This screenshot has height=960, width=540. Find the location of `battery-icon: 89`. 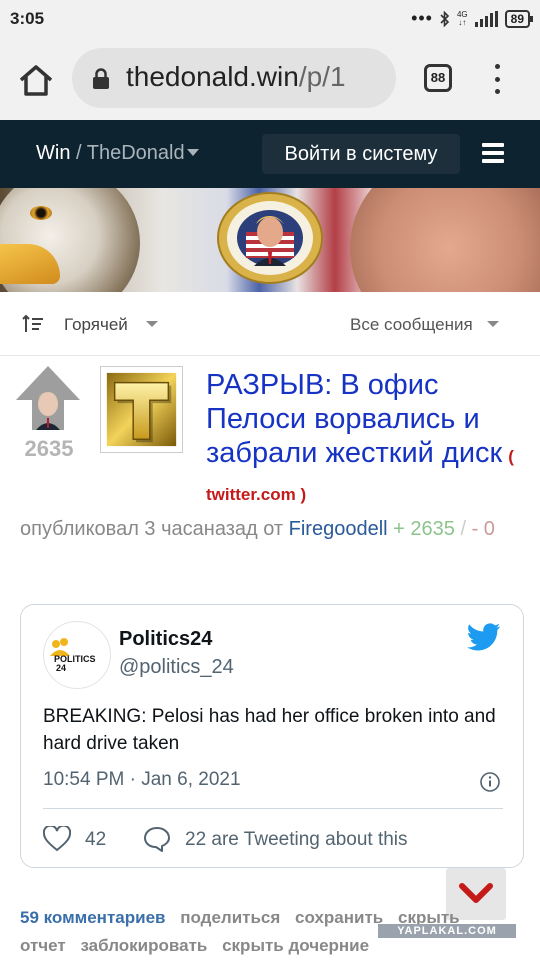

battery-icon: 89 is located at coordinates (519, 18).